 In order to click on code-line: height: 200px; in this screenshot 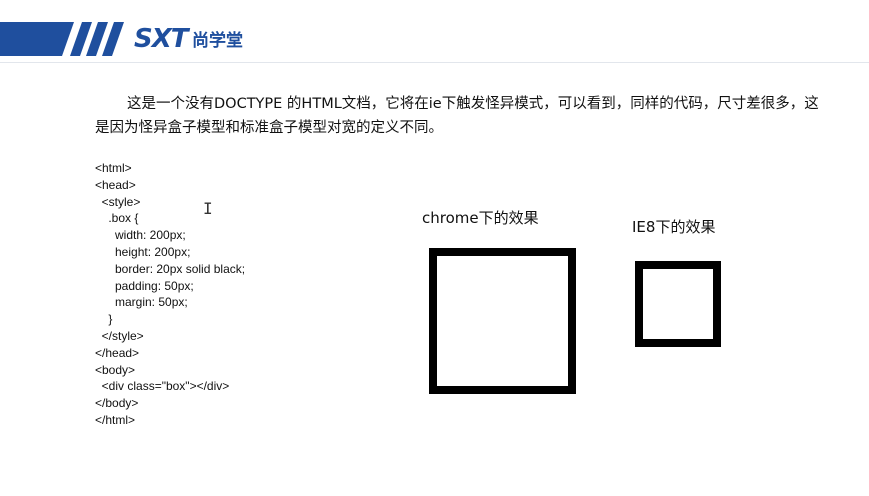, I will do `click(143, 251)`.